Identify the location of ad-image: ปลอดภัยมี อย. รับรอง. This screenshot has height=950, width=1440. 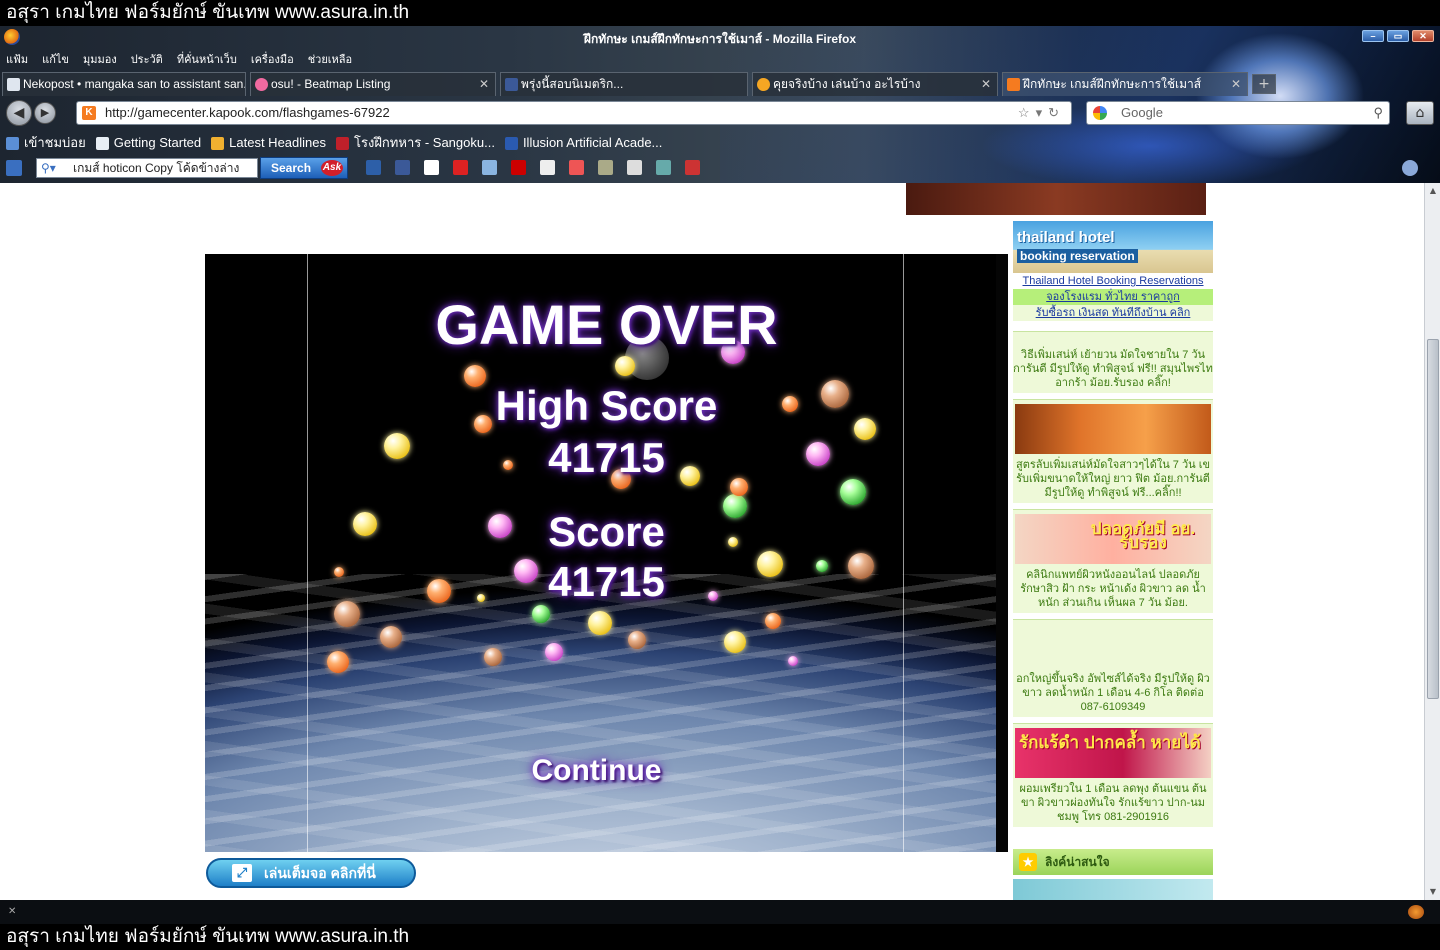
(1113, 539).